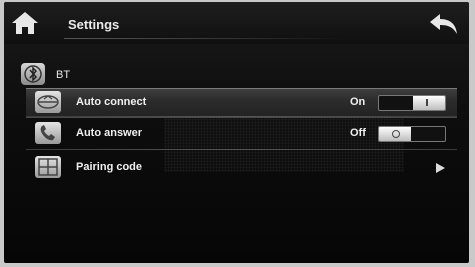 The height and width of the screenshot is (267, 475). I want to click on page-title: Settings, so click(94, 24).